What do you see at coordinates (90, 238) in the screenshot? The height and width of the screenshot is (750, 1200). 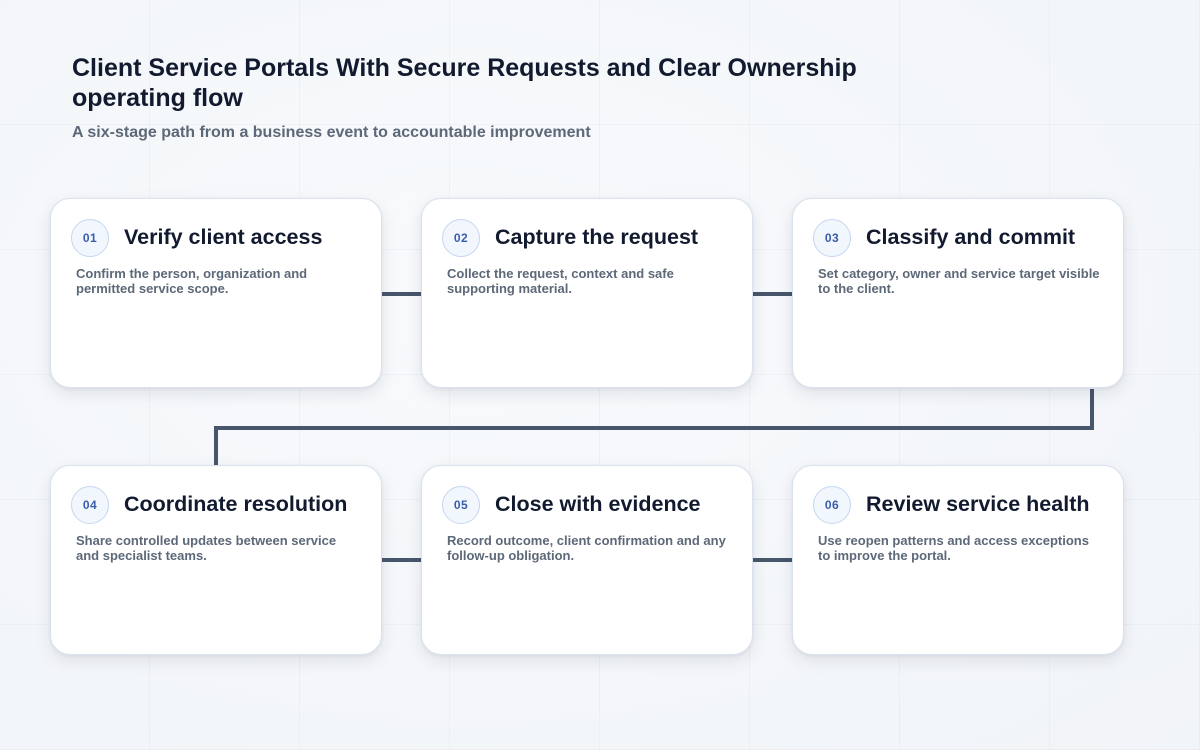 I see `stage-number-badge: 01` at bounding box center [90, 238].